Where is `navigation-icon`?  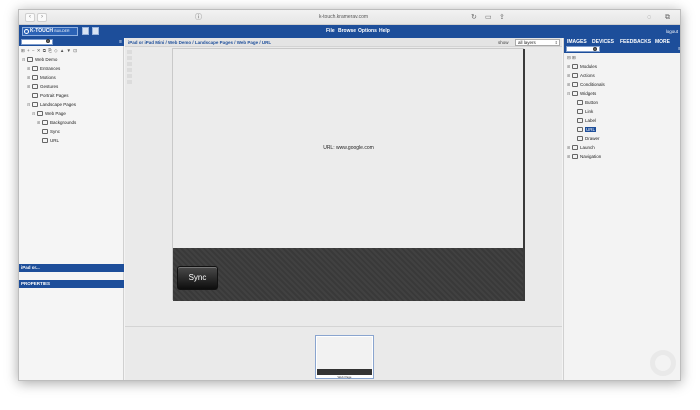
navigation-icon is located at coordinates (575, 156).